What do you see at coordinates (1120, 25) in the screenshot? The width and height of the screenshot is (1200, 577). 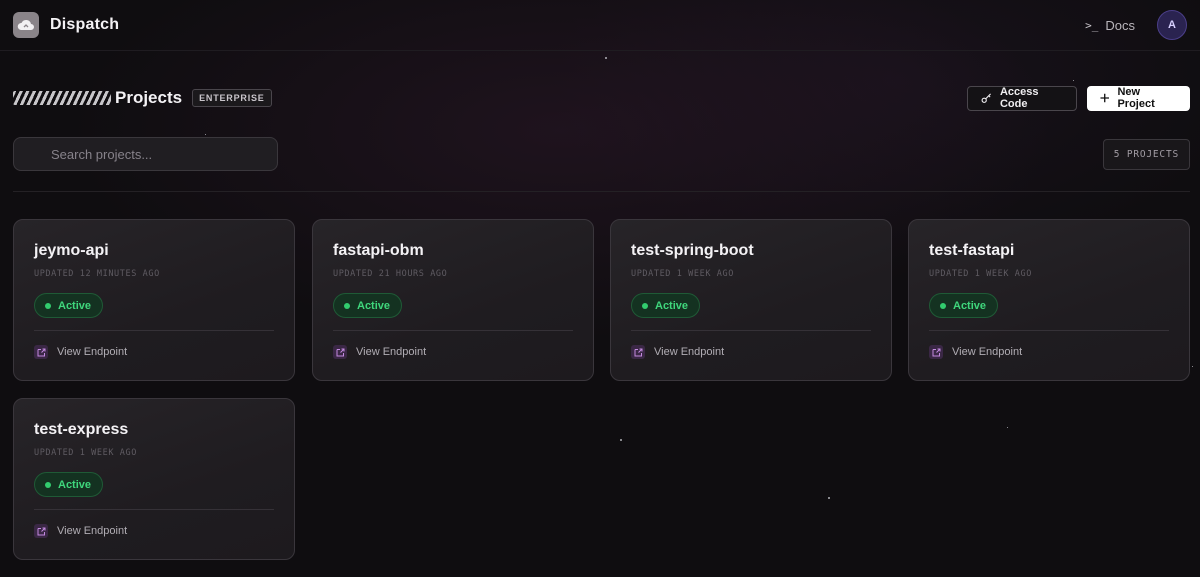 I see `docs-label: Docs` at bounding box center [1120, 25].